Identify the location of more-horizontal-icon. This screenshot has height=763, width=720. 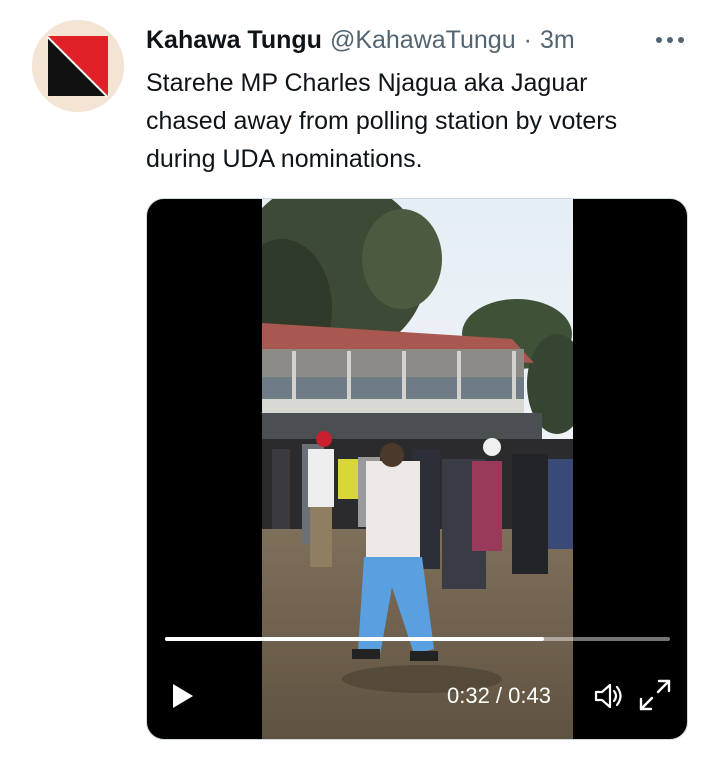
(670, 40).